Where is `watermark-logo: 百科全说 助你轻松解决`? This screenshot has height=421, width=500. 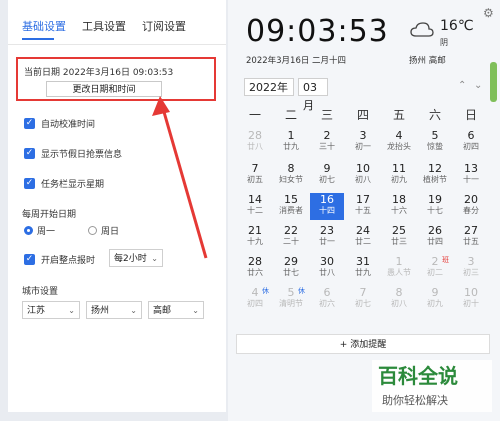 watermark-logo: 百科全说 助你轻松解决 is located at coordinates (432, 386).